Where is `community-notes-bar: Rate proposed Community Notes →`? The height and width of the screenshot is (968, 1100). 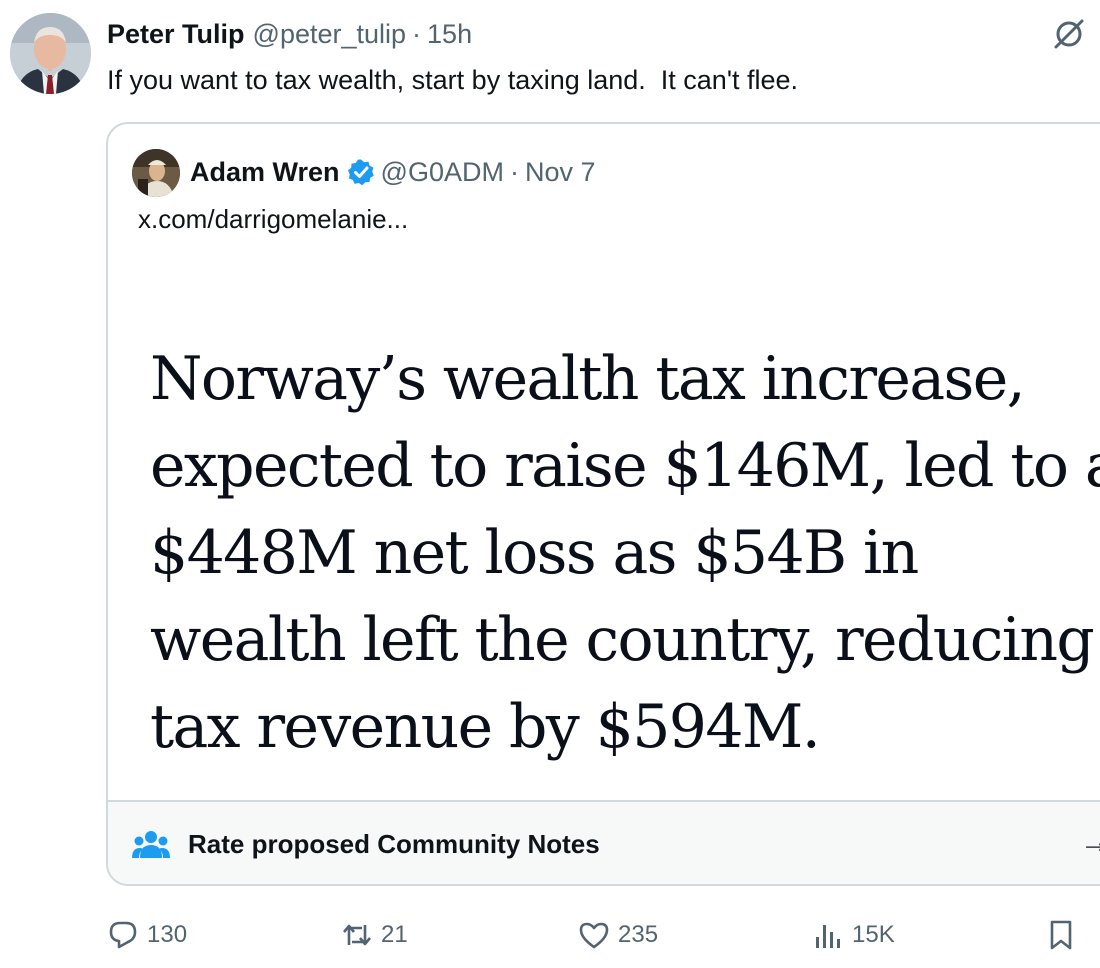 community-notes-bar: Rate proposed Community Notes → is located at coordinates (604, 842).